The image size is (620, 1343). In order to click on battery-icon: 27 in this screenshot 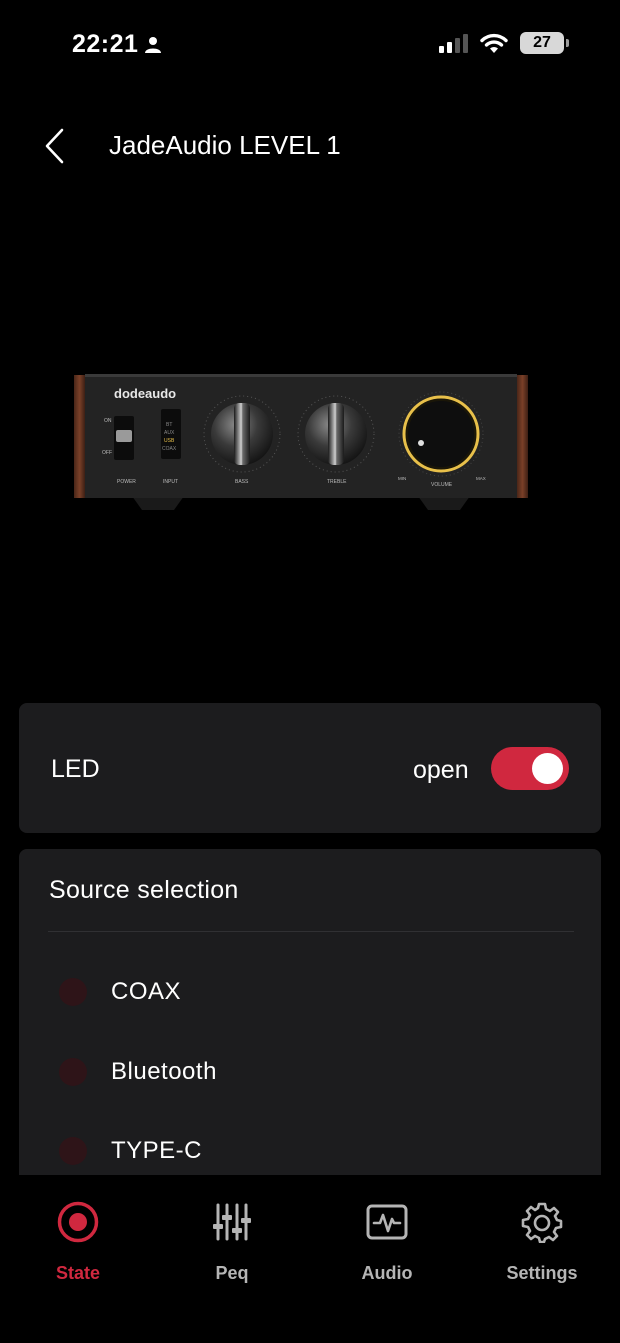, I will do `click(544, 43)`.